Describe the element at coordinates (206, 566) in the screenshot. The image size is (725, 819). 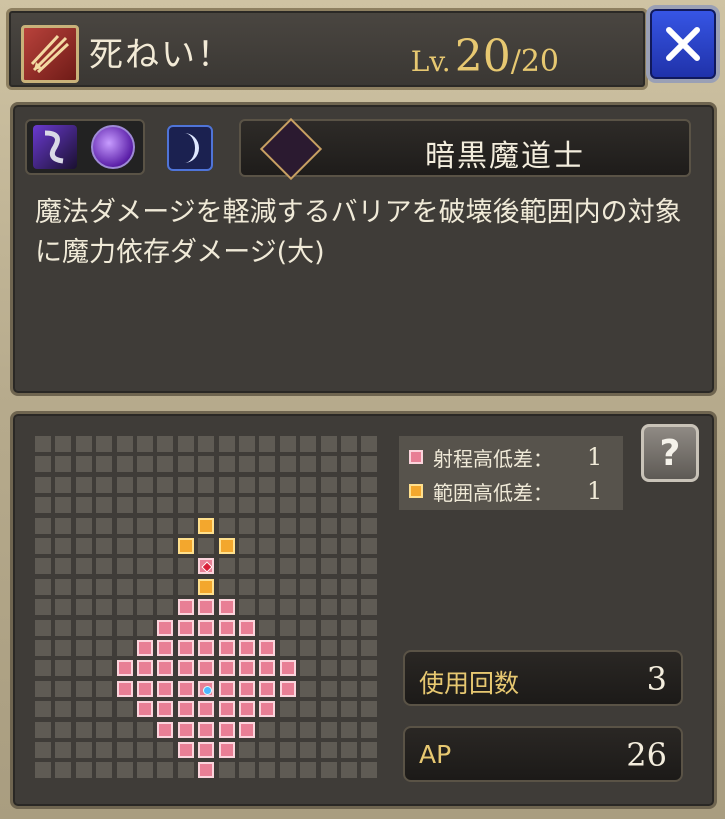
I see `target-cell` at that location.